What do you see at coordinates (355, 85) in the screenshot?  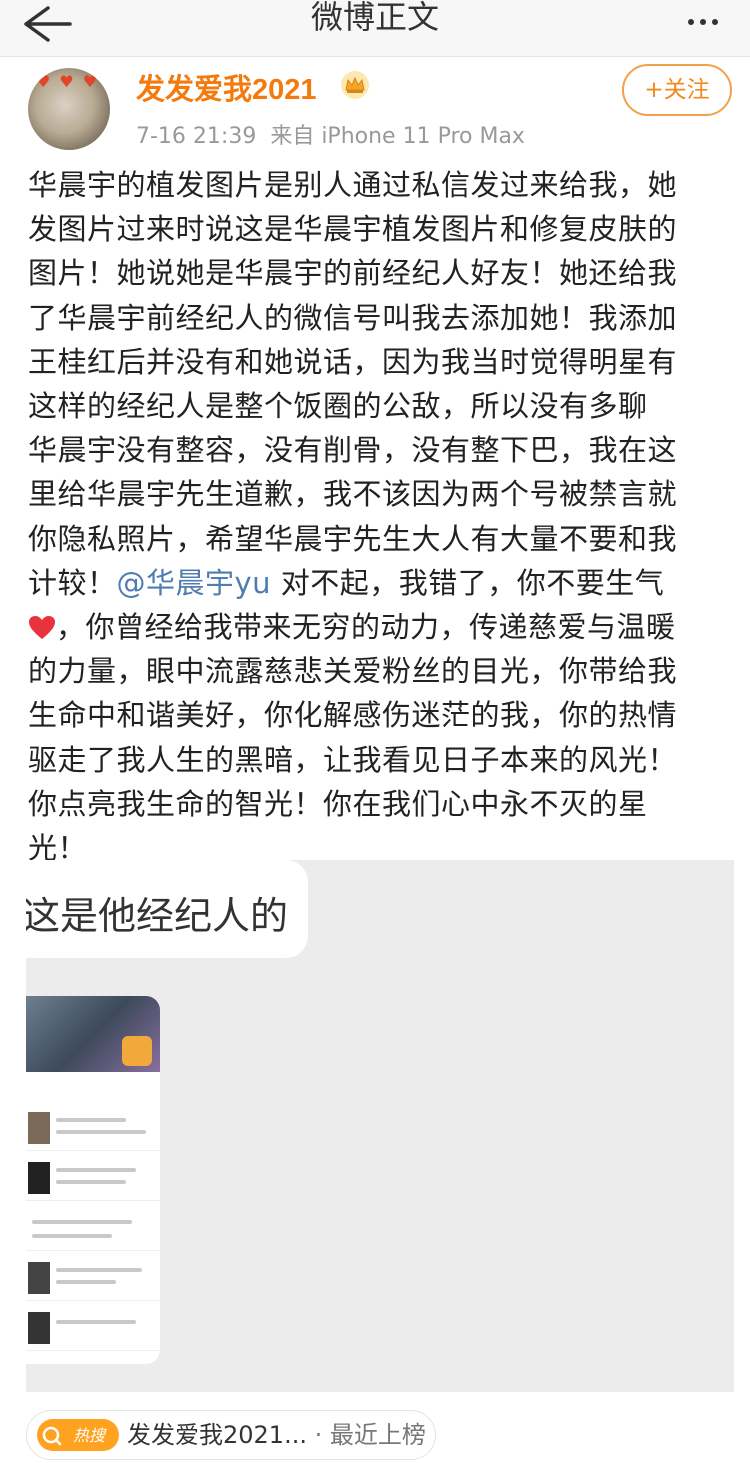 I see `crown-icon` at bounding box center [355, 85].